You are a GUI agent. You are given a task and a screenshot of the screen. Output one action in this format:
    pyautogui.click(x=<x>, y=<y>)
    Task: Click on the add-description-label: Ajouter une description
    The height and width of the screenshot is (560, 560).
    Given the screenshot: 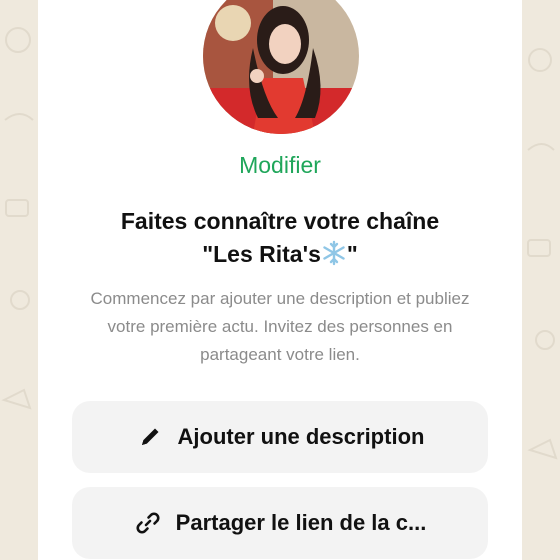 What is the action you would take?
    pyautogui.click(x=301, y=436)
    